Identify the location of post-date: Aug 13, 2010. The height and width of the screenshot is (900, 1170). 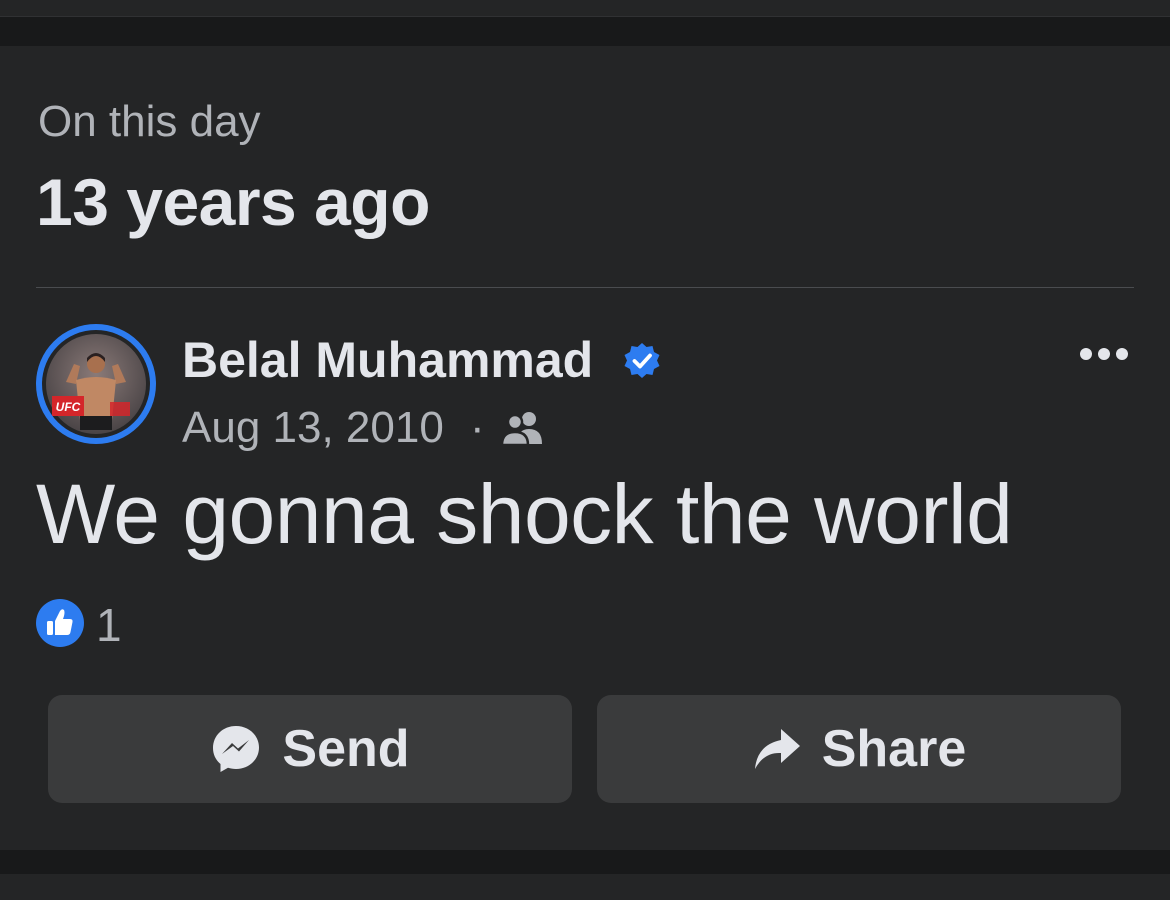
(313, 428).